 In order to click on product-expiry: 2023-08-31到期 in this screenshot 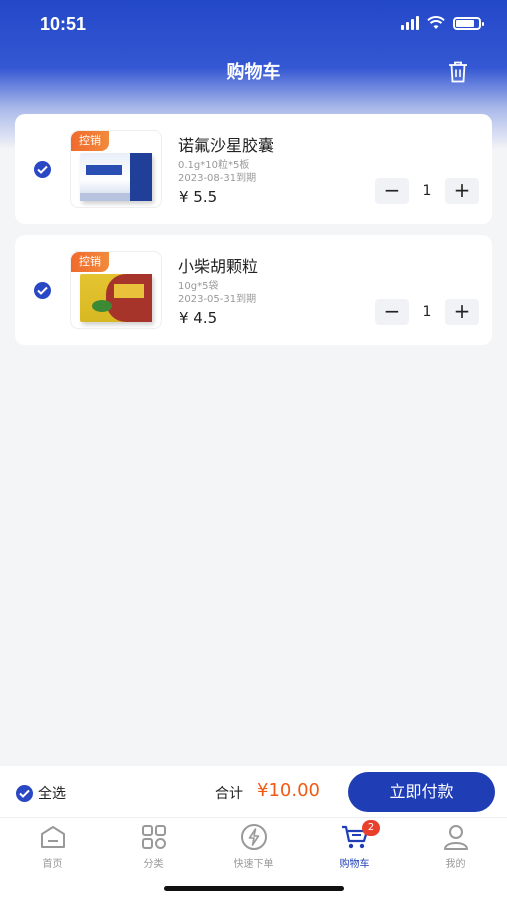, I will do `click(217, 178)`.